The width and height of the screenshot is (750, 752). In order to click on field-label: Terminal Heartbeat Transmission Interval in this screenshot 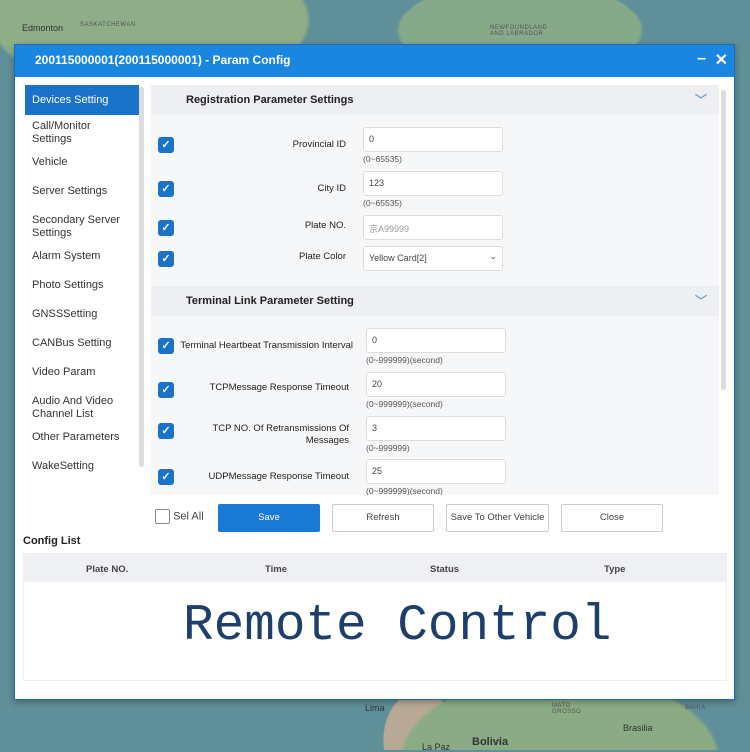, I will do `click(266, 345)`.